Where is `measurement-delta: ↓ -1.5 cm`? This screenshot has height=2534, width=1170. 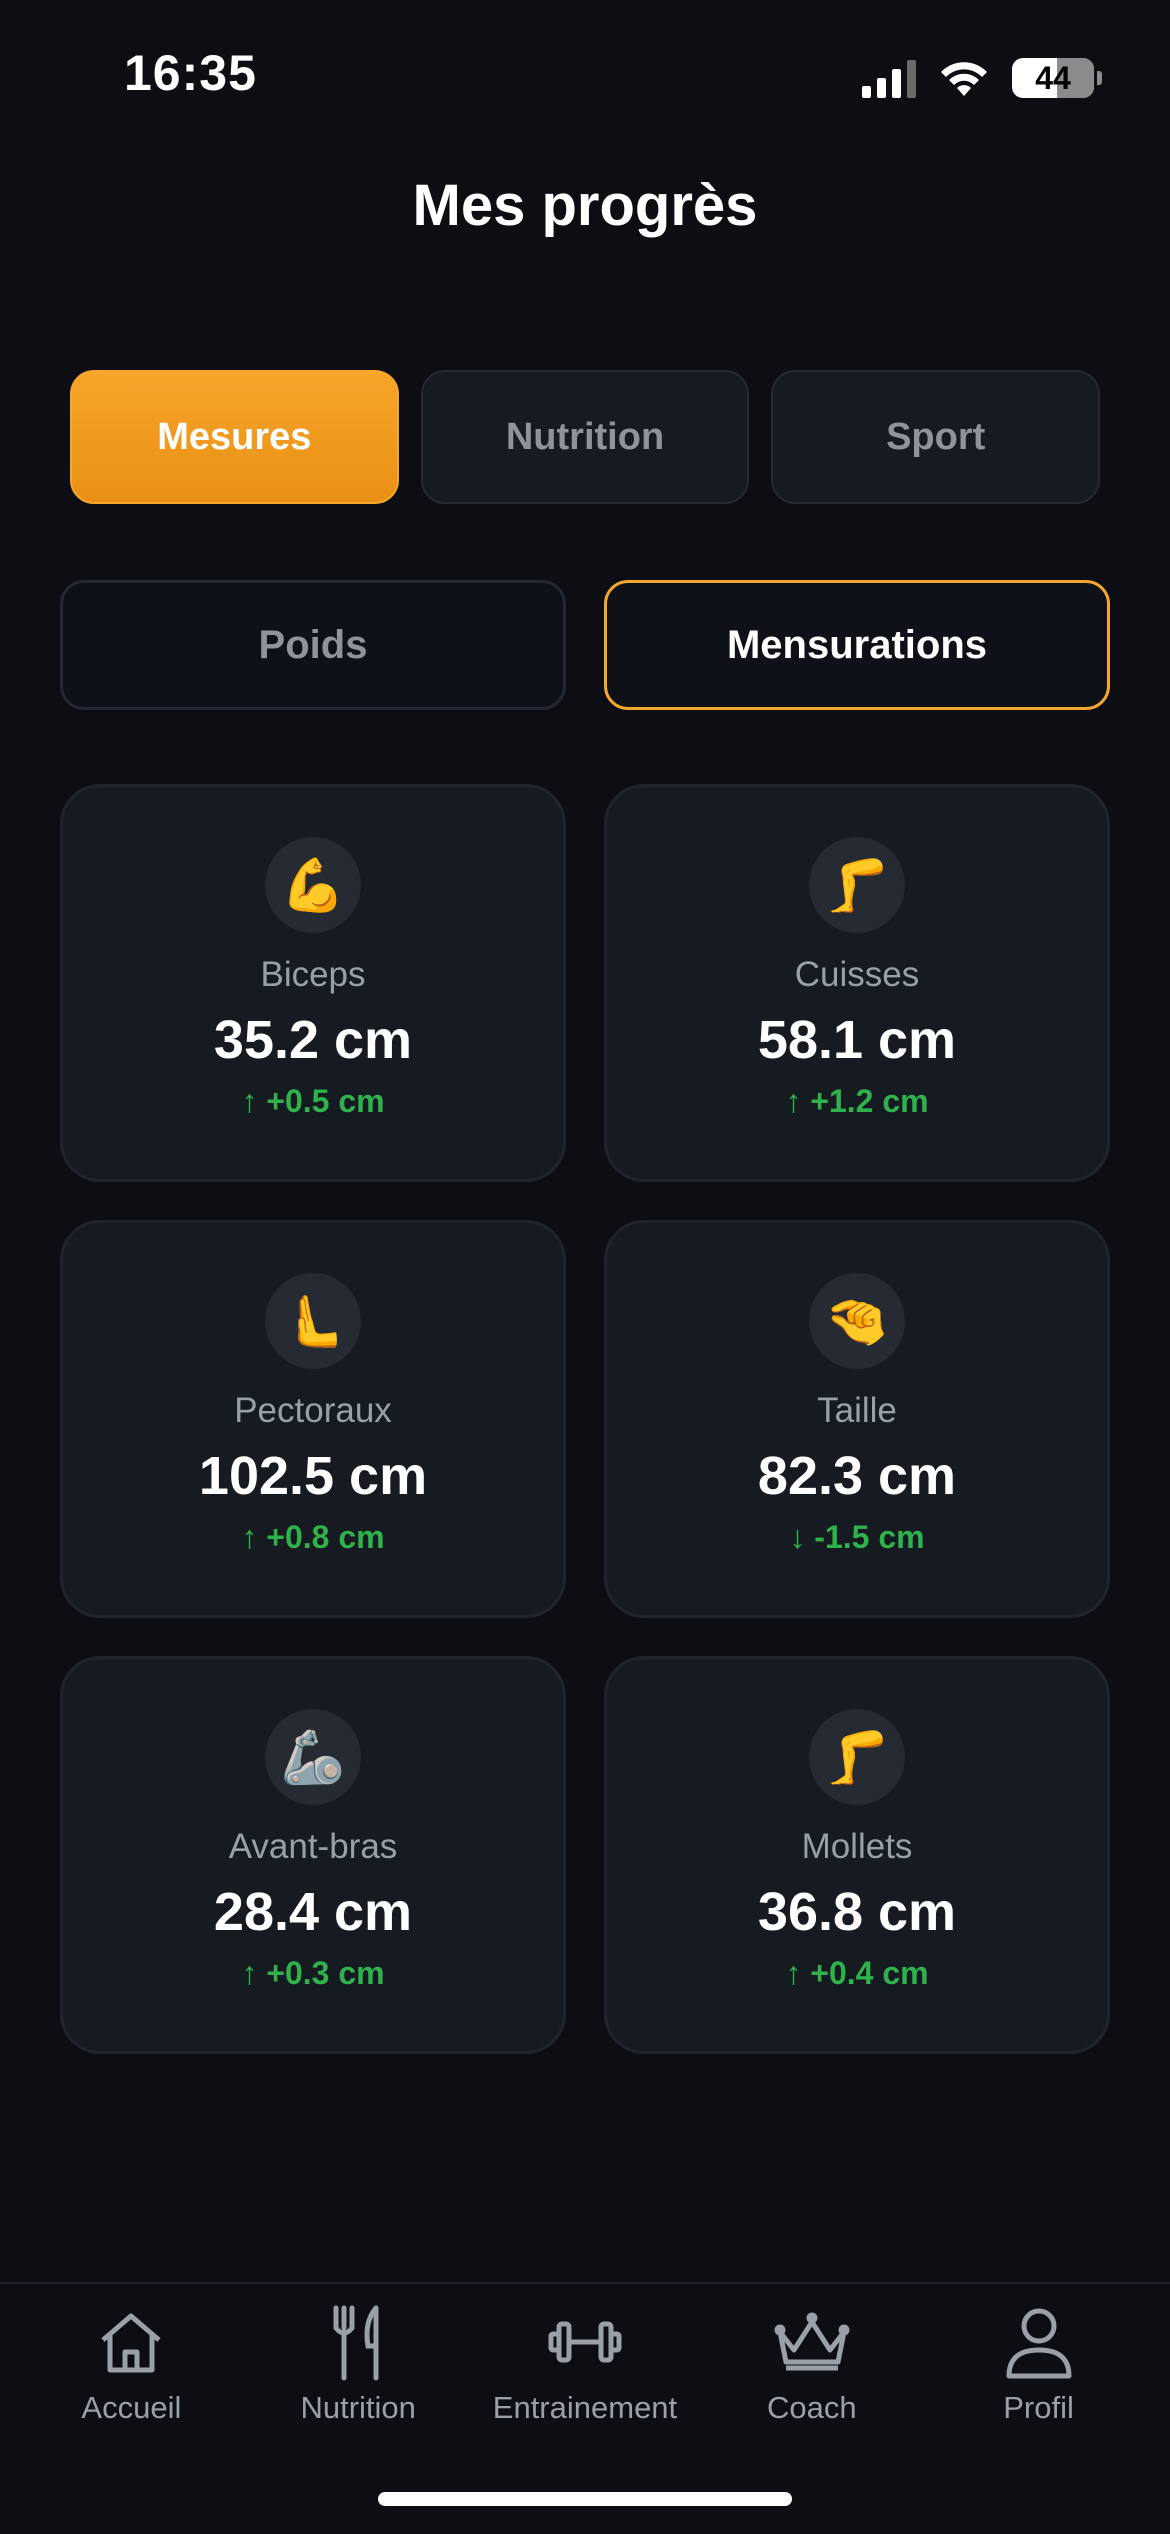 measurement-delta: ↓ -1.5 cm is located at coordinates (857, 1537).